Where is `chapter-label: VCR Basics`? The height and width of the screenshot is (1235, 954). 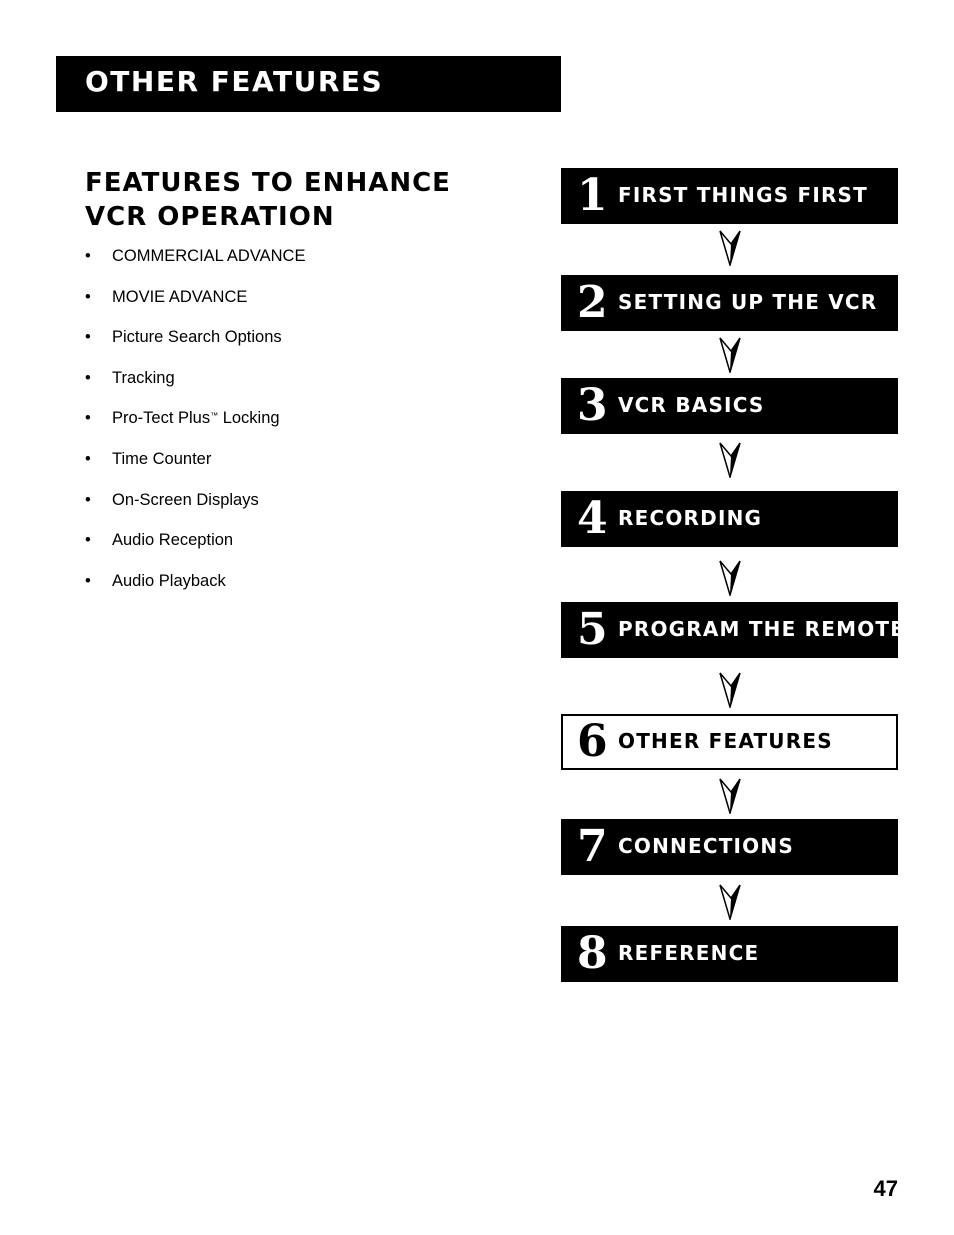
chapter-label: VCR Basics is located at coordinates (691, 405).